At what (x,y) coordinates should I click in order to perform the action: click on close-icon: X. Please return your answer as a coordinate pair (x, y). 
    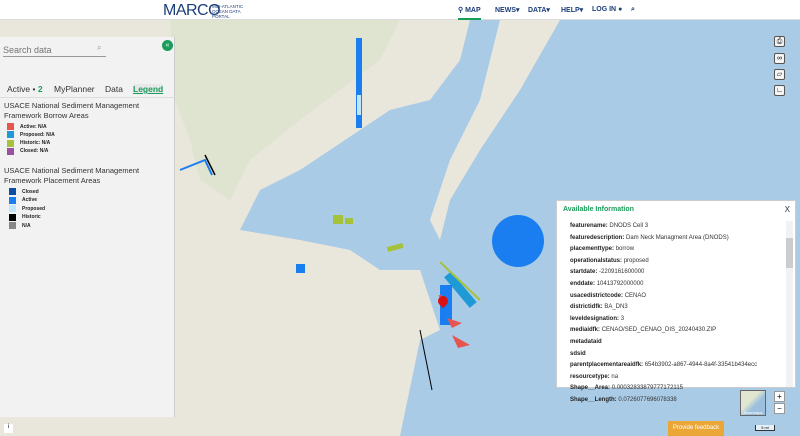
    Looking at the image, I should click on (787, 209).